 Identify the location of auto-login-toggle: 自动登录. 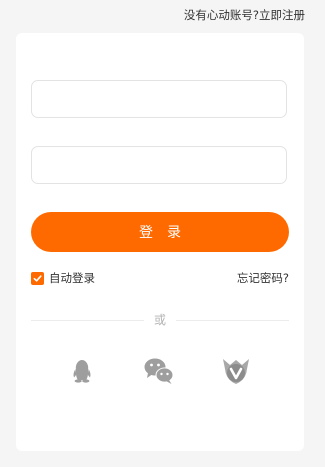
(63, 278).